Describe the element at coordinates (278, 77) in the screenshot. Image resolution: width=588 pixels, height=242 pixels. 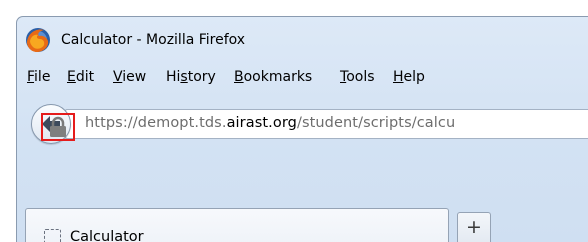
I see `menu-bookmarks-label: ookmarks` at that location.